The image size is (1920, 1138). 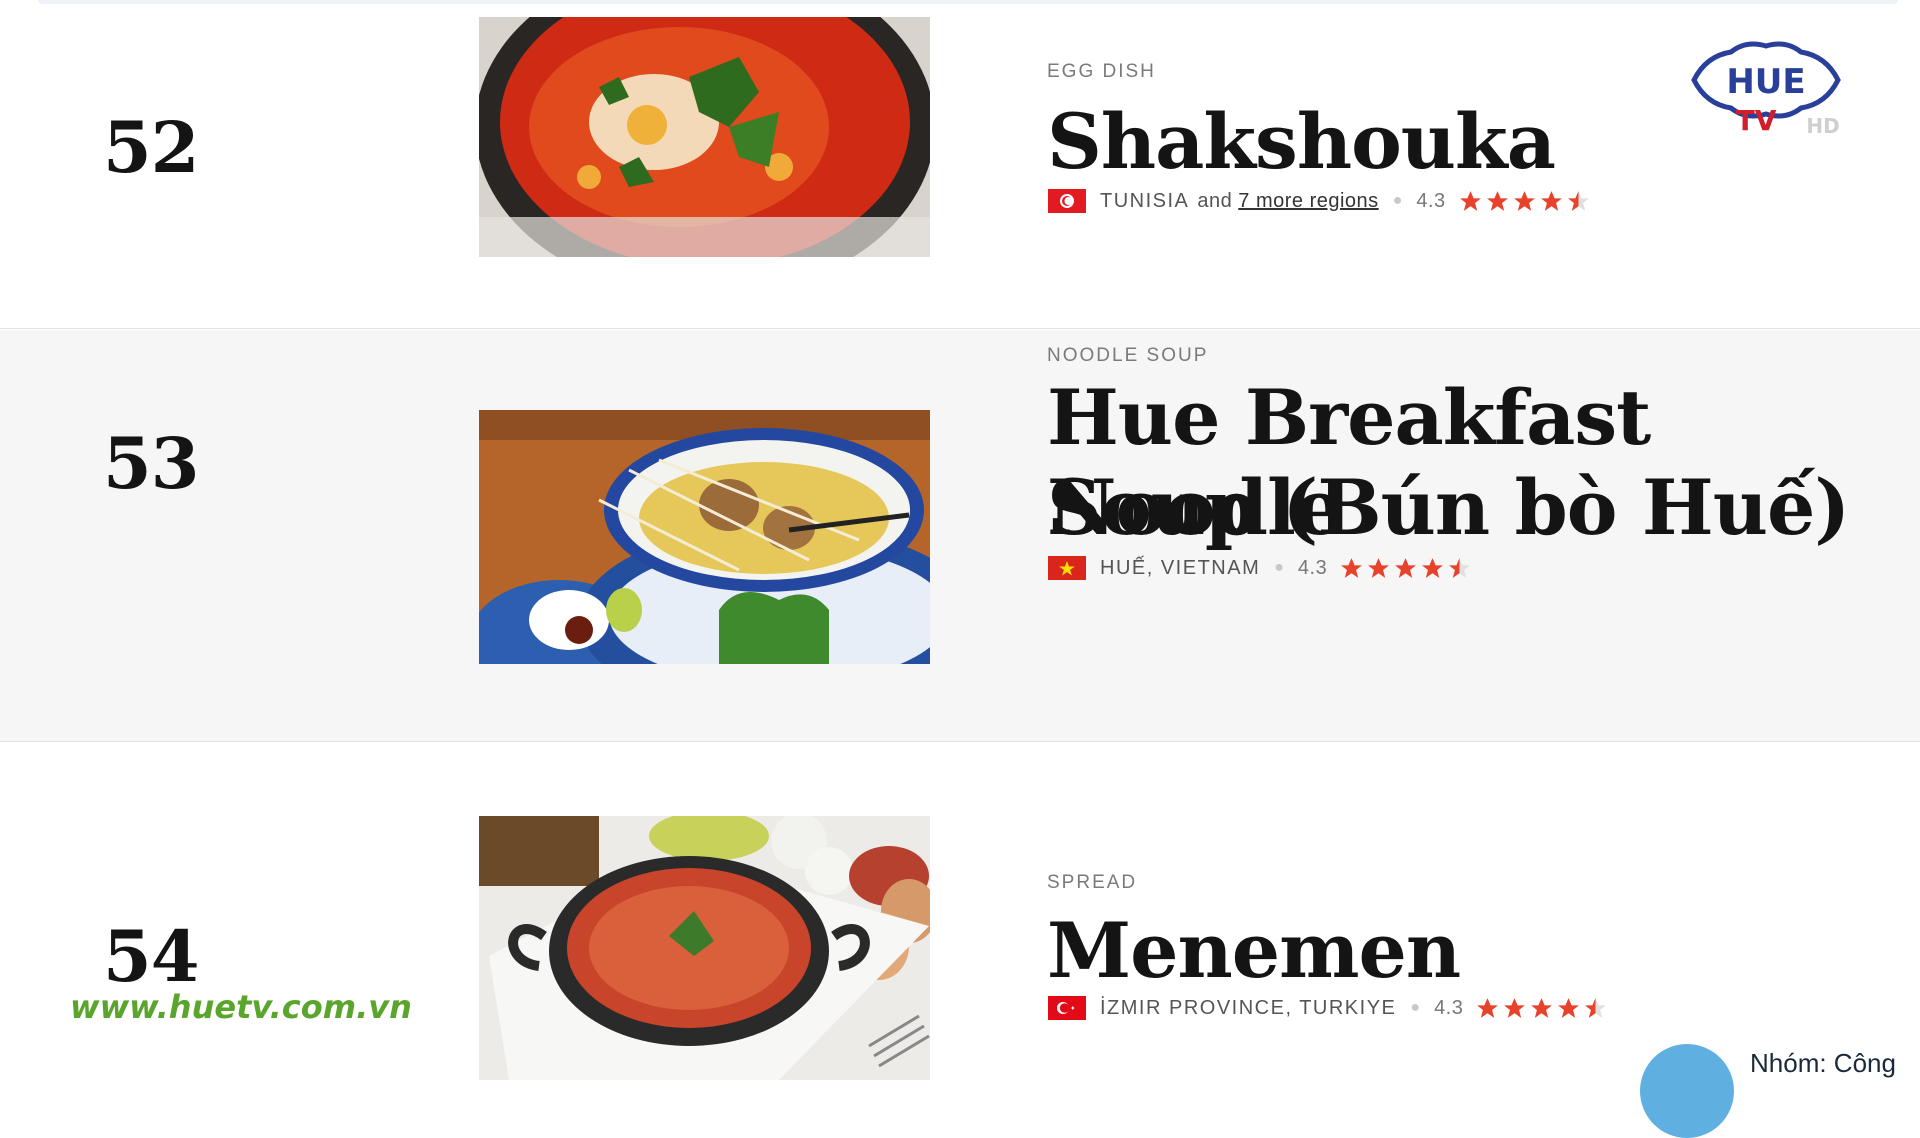 What do you see at coordinates (1067, 1008) in the screenshot?
I see `turkey-flag-icon` at bounding box center [1067, 1008].